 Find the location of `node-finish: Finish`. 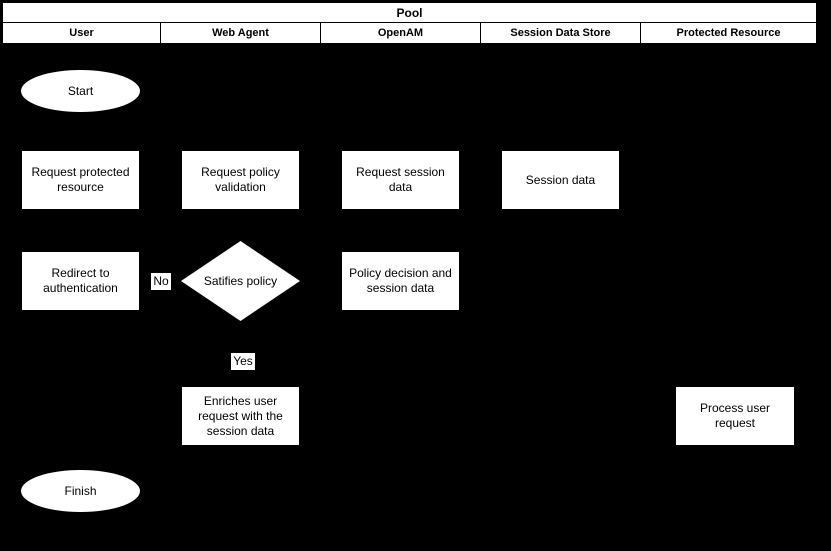

node-finish: Finish is located at coordinates (80, 491).